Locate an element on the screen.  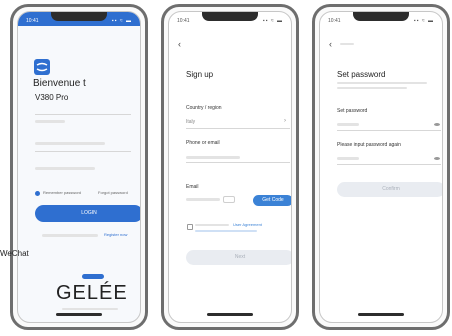
password-placeholder is located at coordinates (65, 168).